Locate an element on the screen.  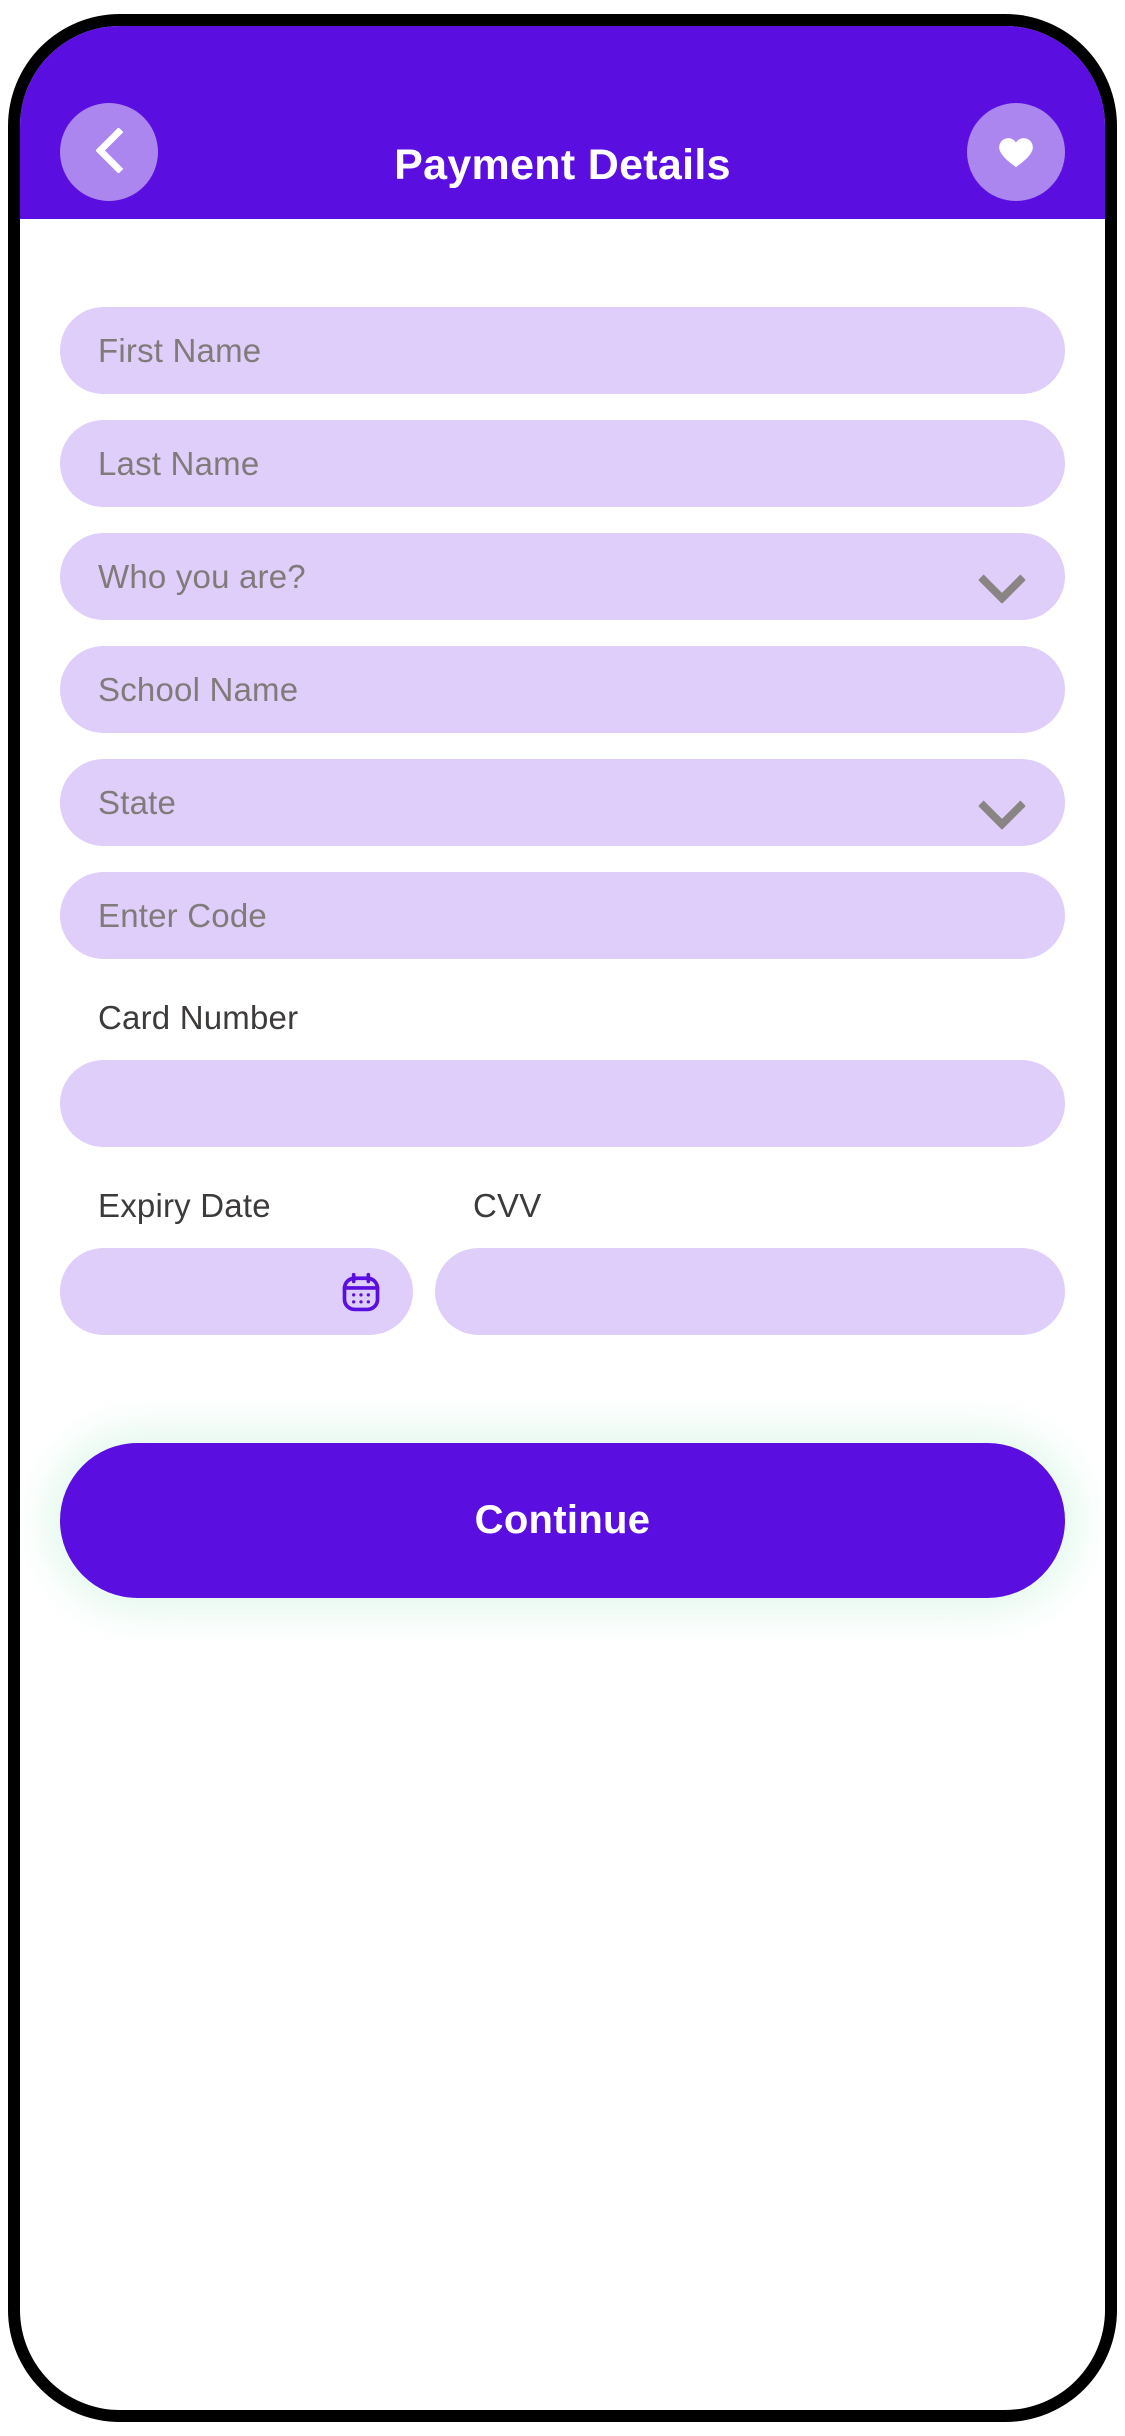
enter-code-input: Enter Code is located at coordinates (562, 915).